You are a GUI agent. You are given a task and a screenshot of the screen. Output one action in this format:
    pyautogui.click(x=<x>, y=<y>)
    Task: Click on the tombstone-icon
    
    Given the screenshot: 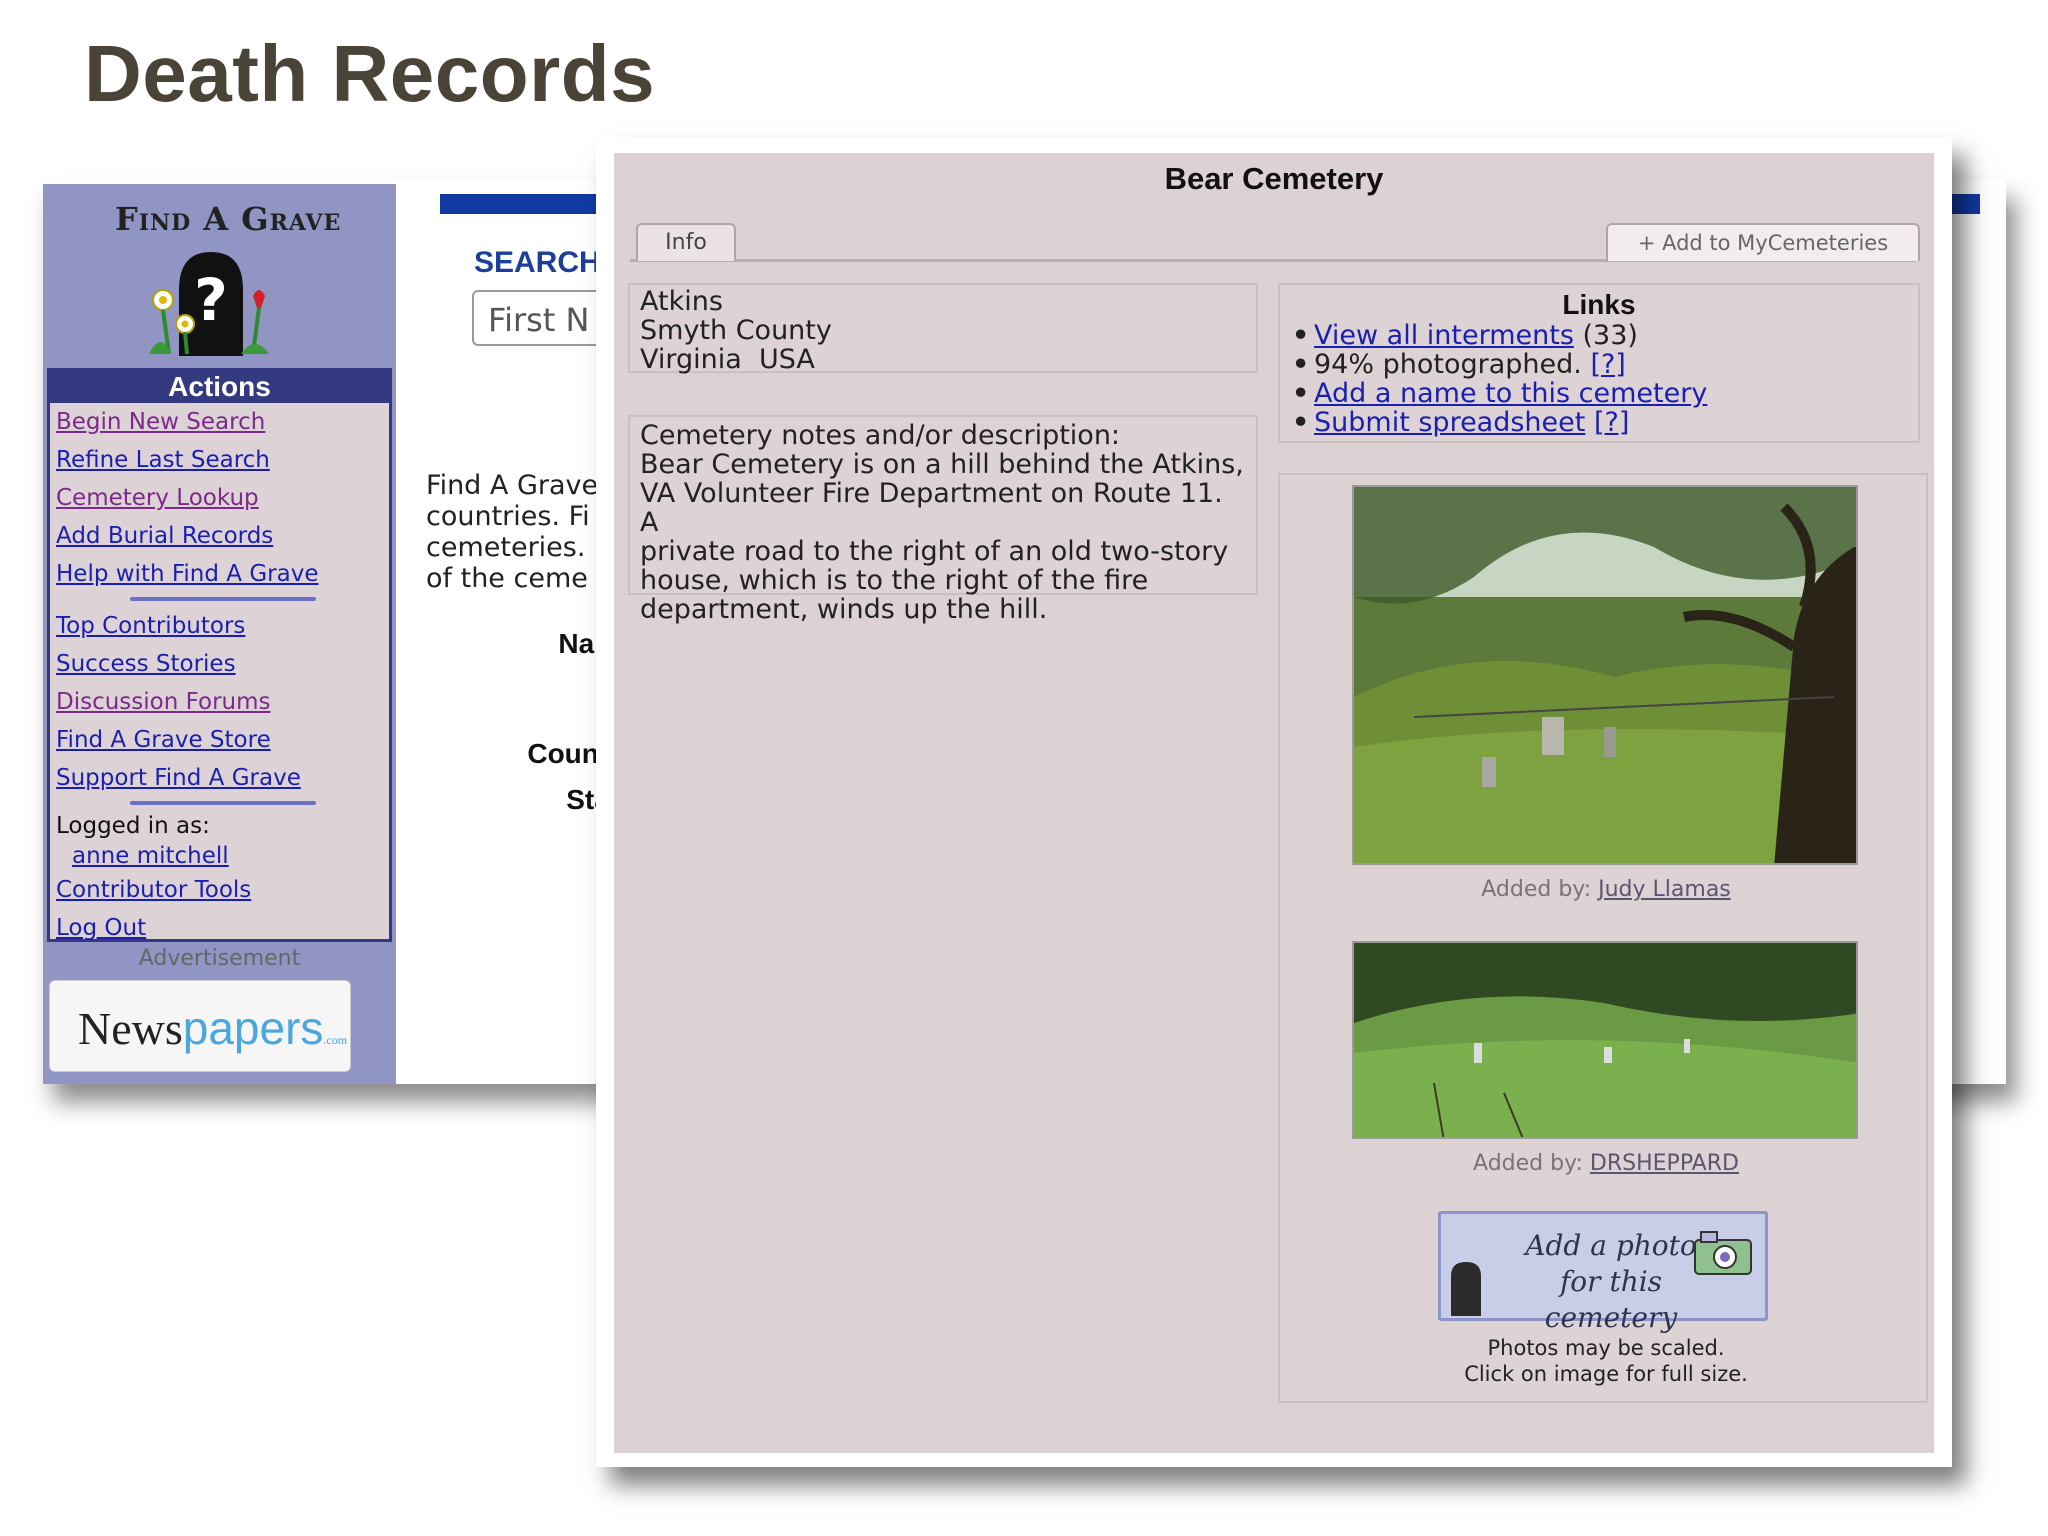 What is the action you would take?
    pyautogui.click(x=1466, y=1289)
    